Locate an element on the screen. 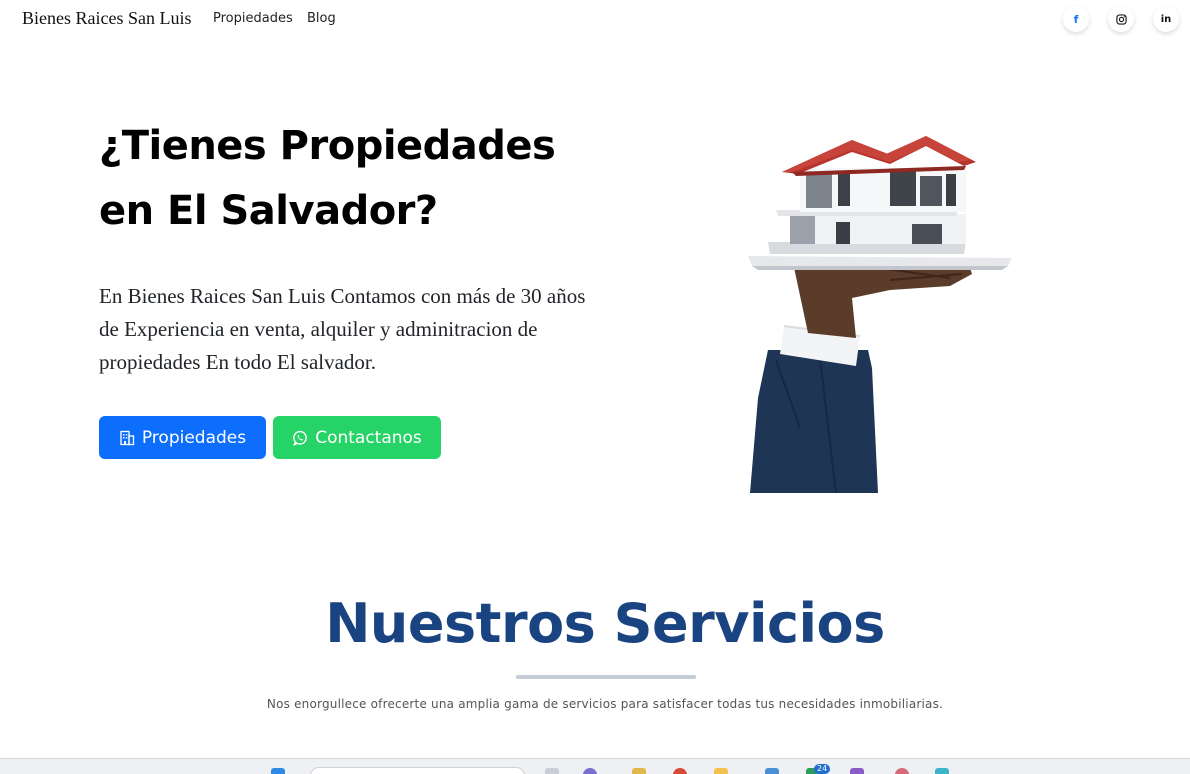  linkedin-button: in is located at coordinates (1166, 19).